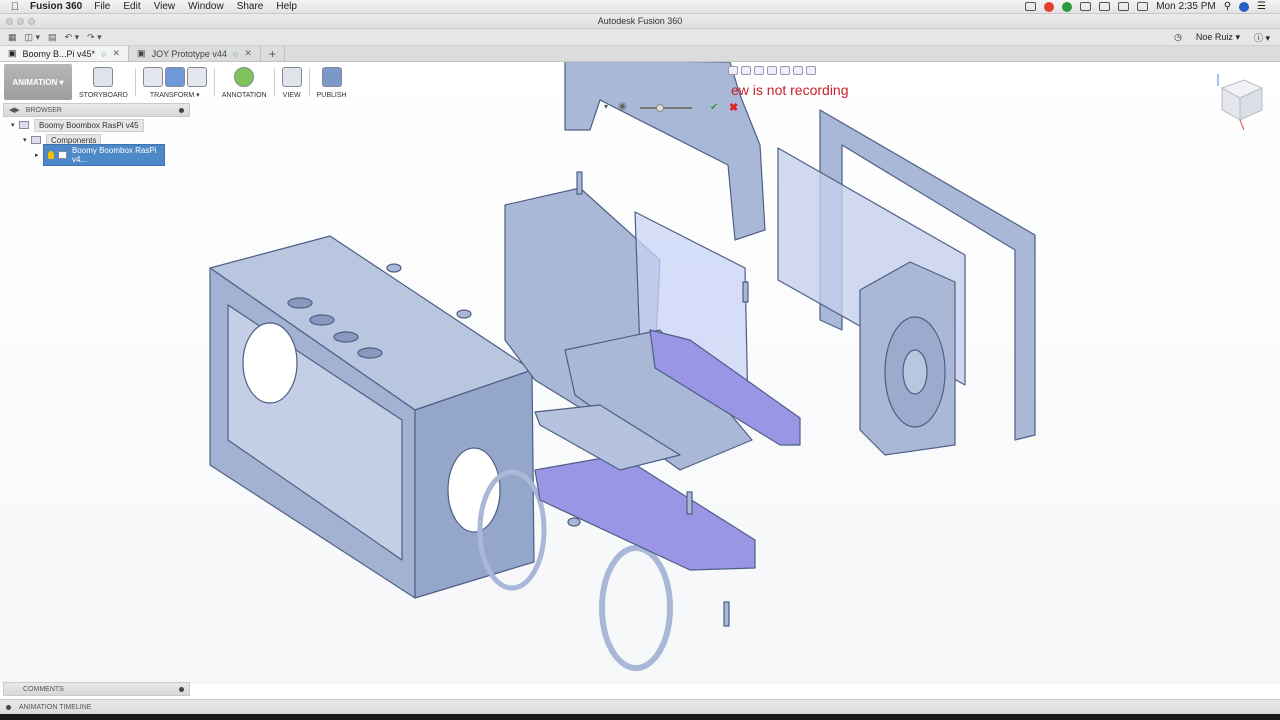  What do you see at coordinates (12, 37) in the screenshot?
I see `data-panel-grid-icon: ▦` at bounding box center [12, 37].